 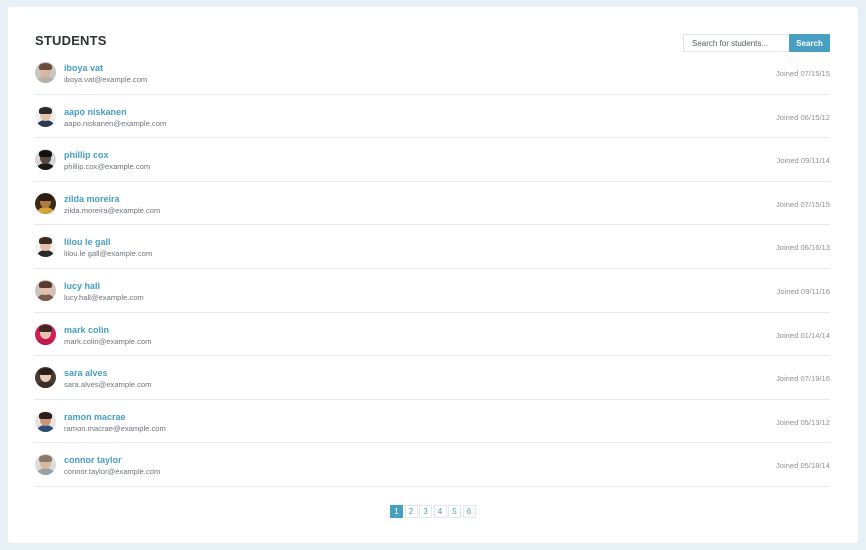 What do you see at coordinates (809, 43) in the screenshot?
I see `search-button: Search` at bounding box center [809, 43].